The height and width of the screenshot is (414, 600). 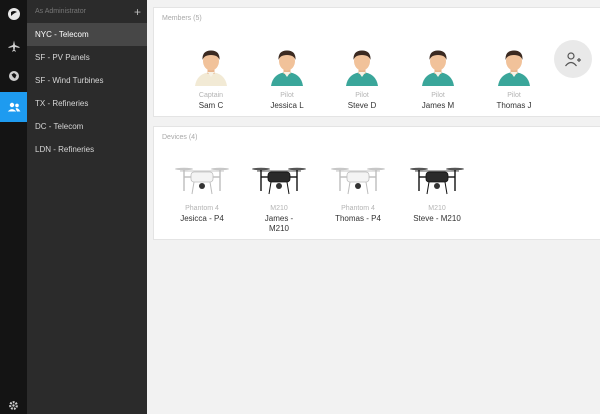 What do you see at coordinates (13, 46) in the screenshot?
I see `flight-icon` at bounding box center [13, 46].